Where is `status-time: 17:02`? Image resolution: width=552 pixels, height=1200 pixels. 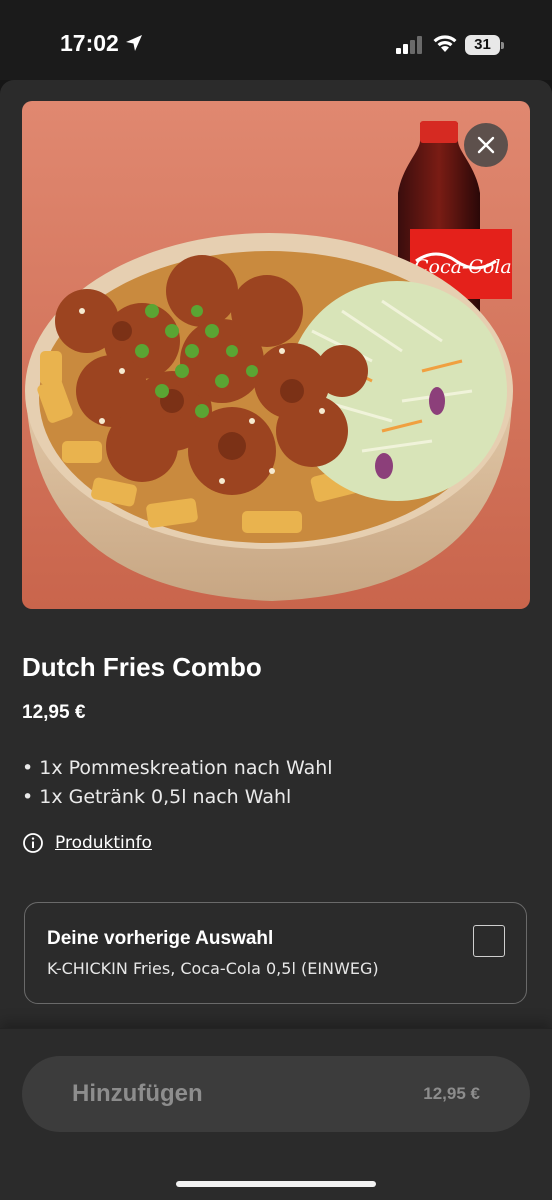 status-time: 17:02 is located at coordinates (89, 43).